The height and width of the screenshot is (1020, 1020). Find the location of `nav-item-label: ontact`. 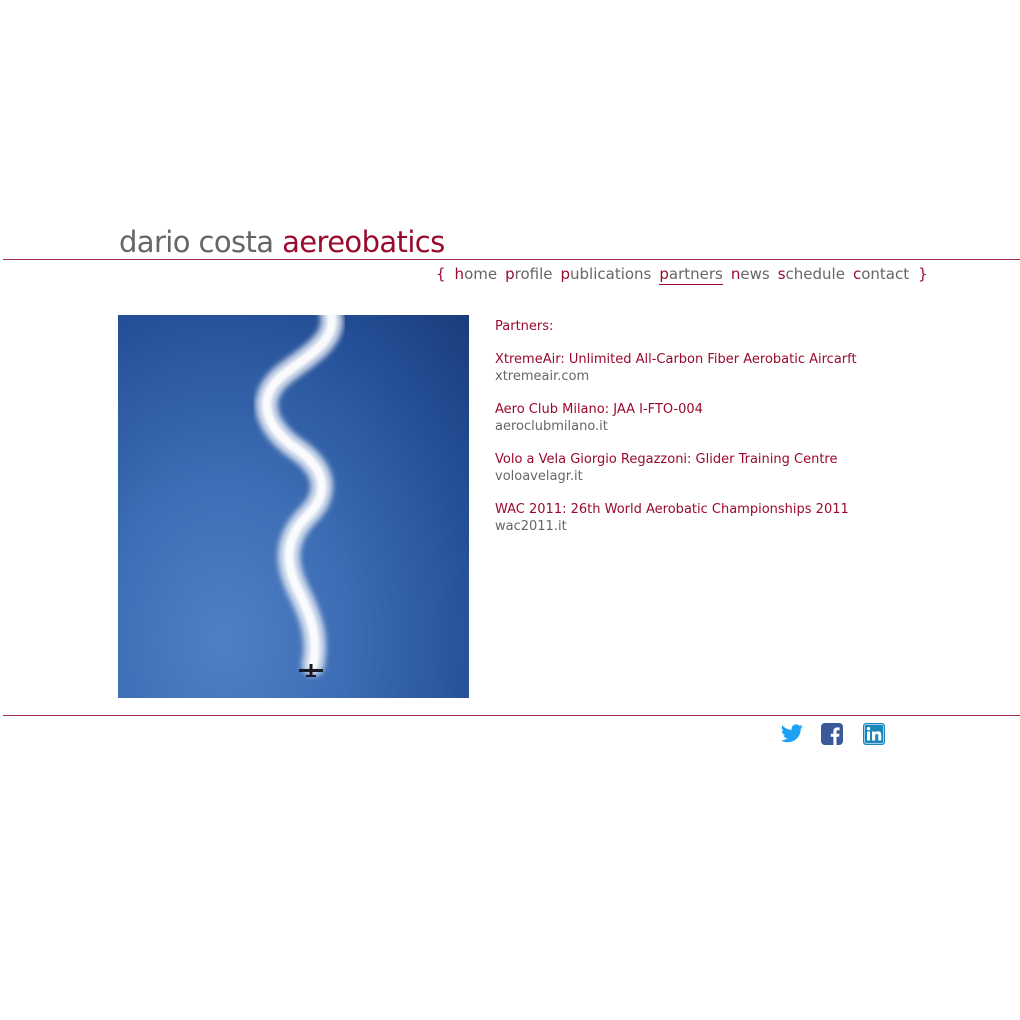

nav-item-label: ontact is located at coordinates (885, 274).